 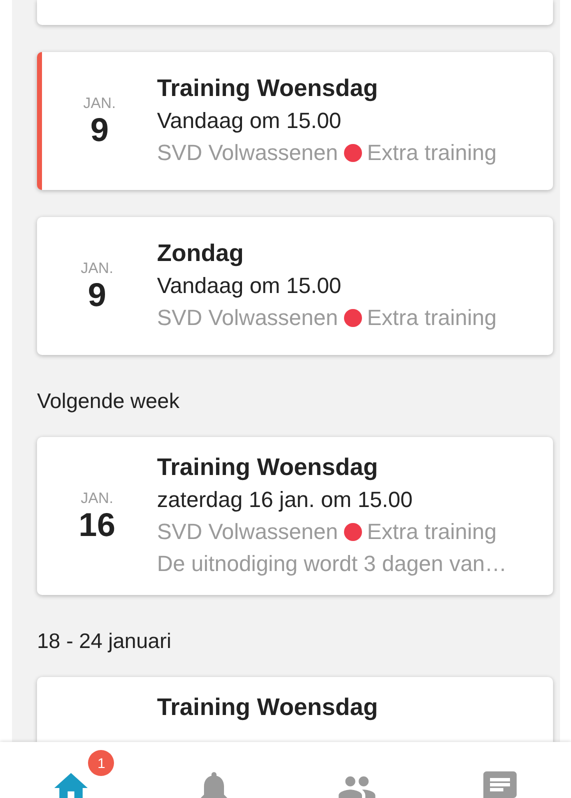 What do you see at coordinates (104, 642) in the screenshot?
I see `section-heading: 18 - 24 januari` at bounding box center [104, 642].